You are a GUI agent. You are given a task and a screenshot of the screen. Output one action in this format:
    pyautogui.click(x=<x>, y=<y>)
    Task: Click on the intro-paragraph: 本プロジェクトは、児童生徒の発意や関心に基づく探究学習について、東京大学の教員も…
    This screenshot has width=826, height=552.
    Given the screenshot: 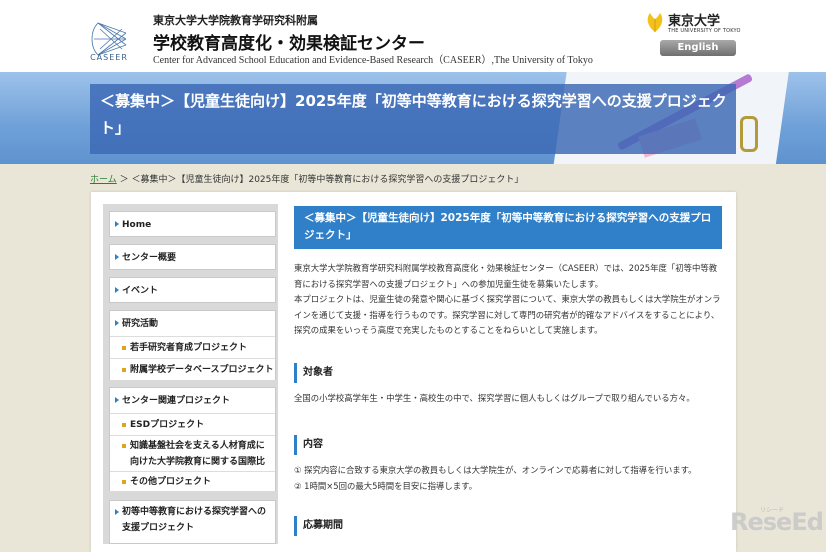 What is the action you would take?
    pyautogui.click(x=507, y=314)
    